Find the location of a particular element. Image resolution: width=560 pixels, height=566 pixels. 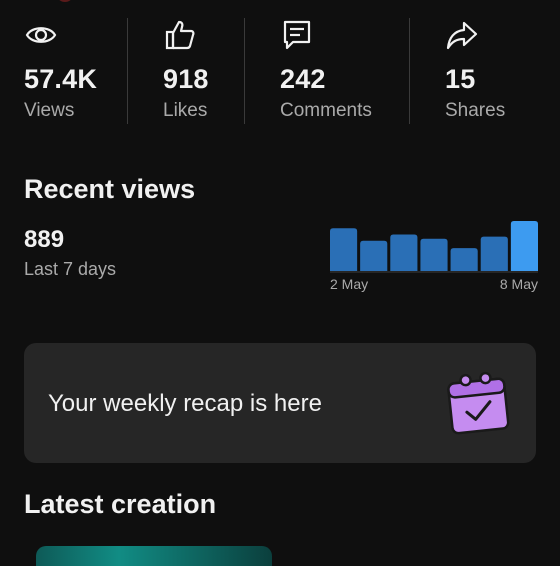

thumbs-up-icon is located at coordinates (180, 35).